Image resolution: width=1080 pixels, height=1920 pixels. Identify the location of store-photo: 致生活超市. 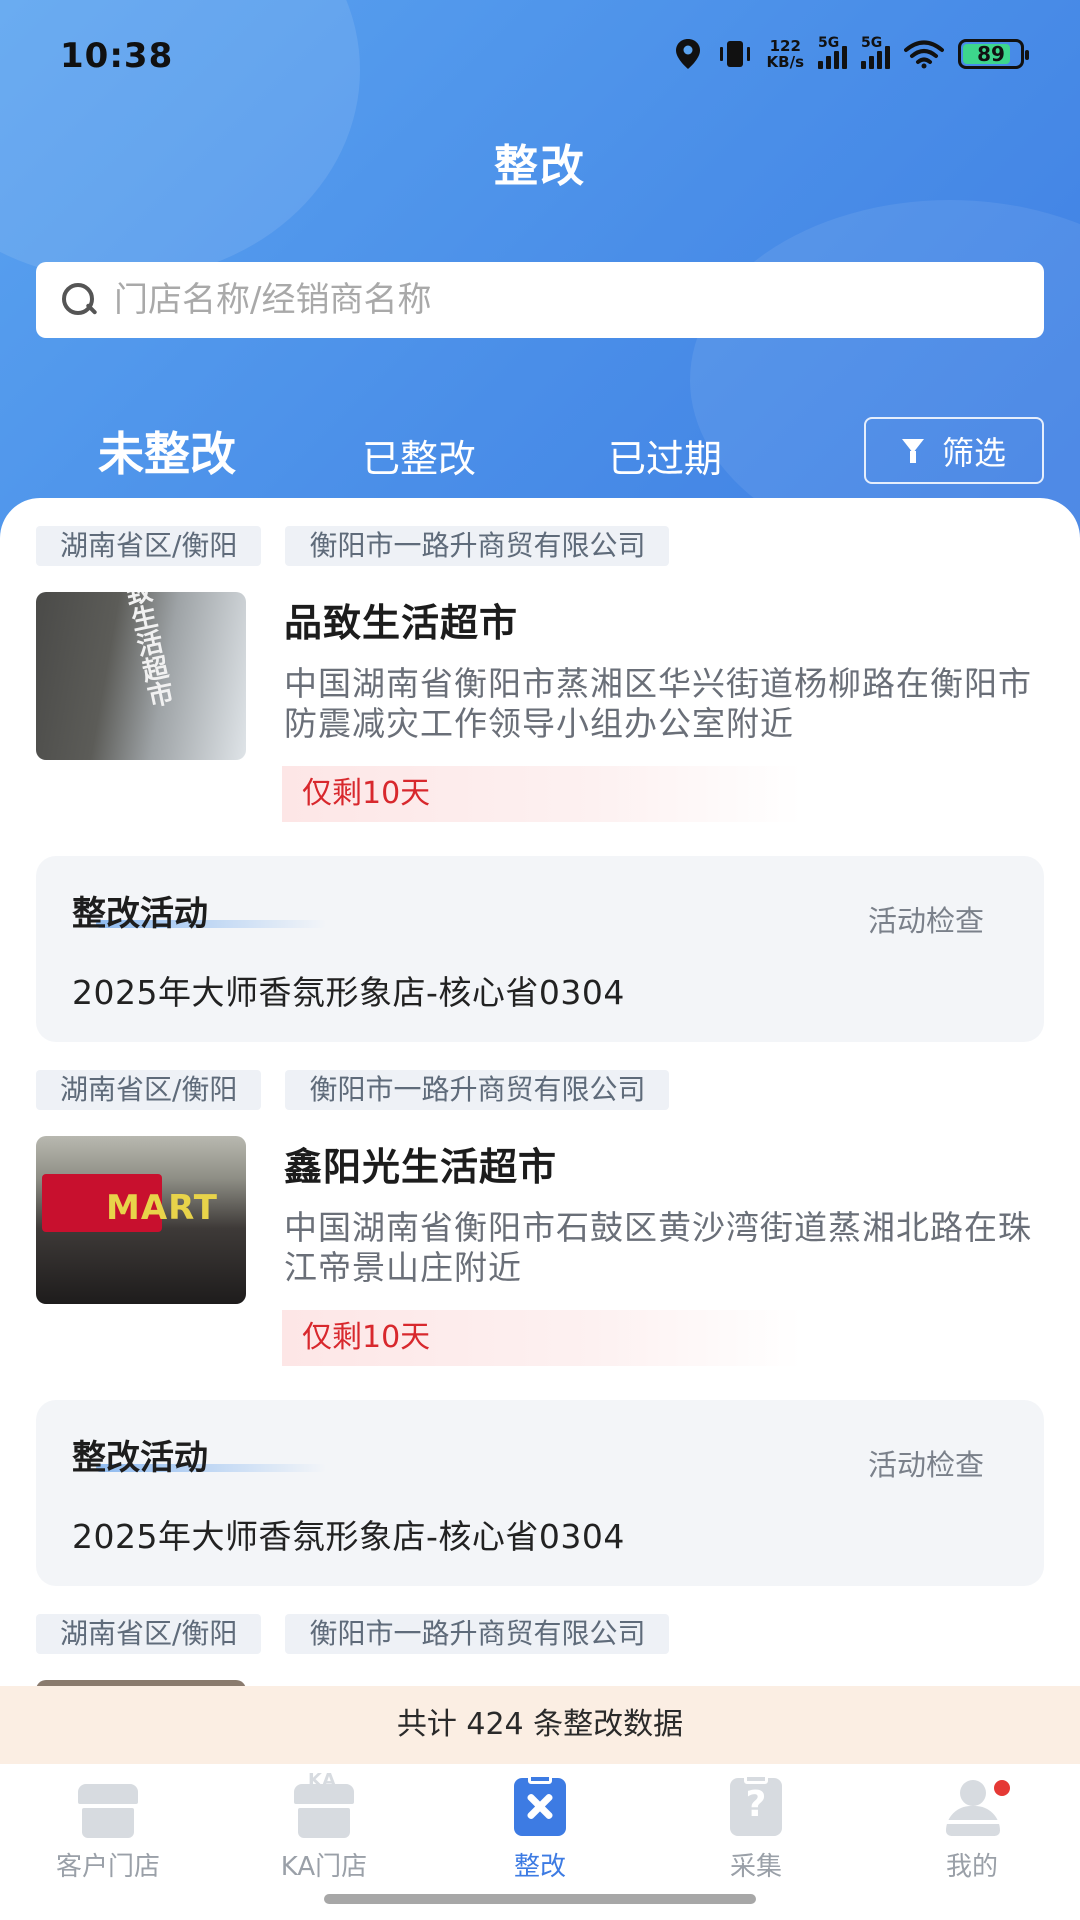
(141, 676).